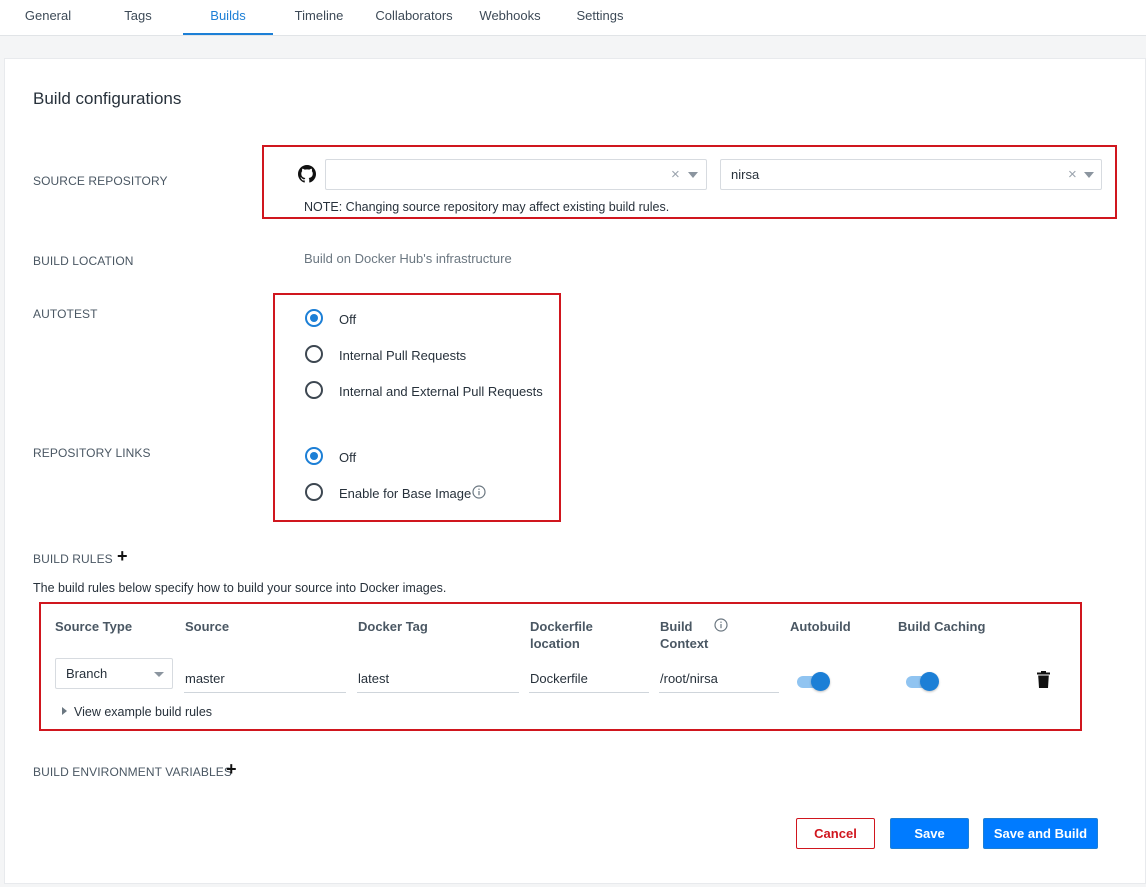  What do you see at coordinates (207, 626) in the screenshot?
I see `column-header-source: Source` at bounding box center [207, 626].